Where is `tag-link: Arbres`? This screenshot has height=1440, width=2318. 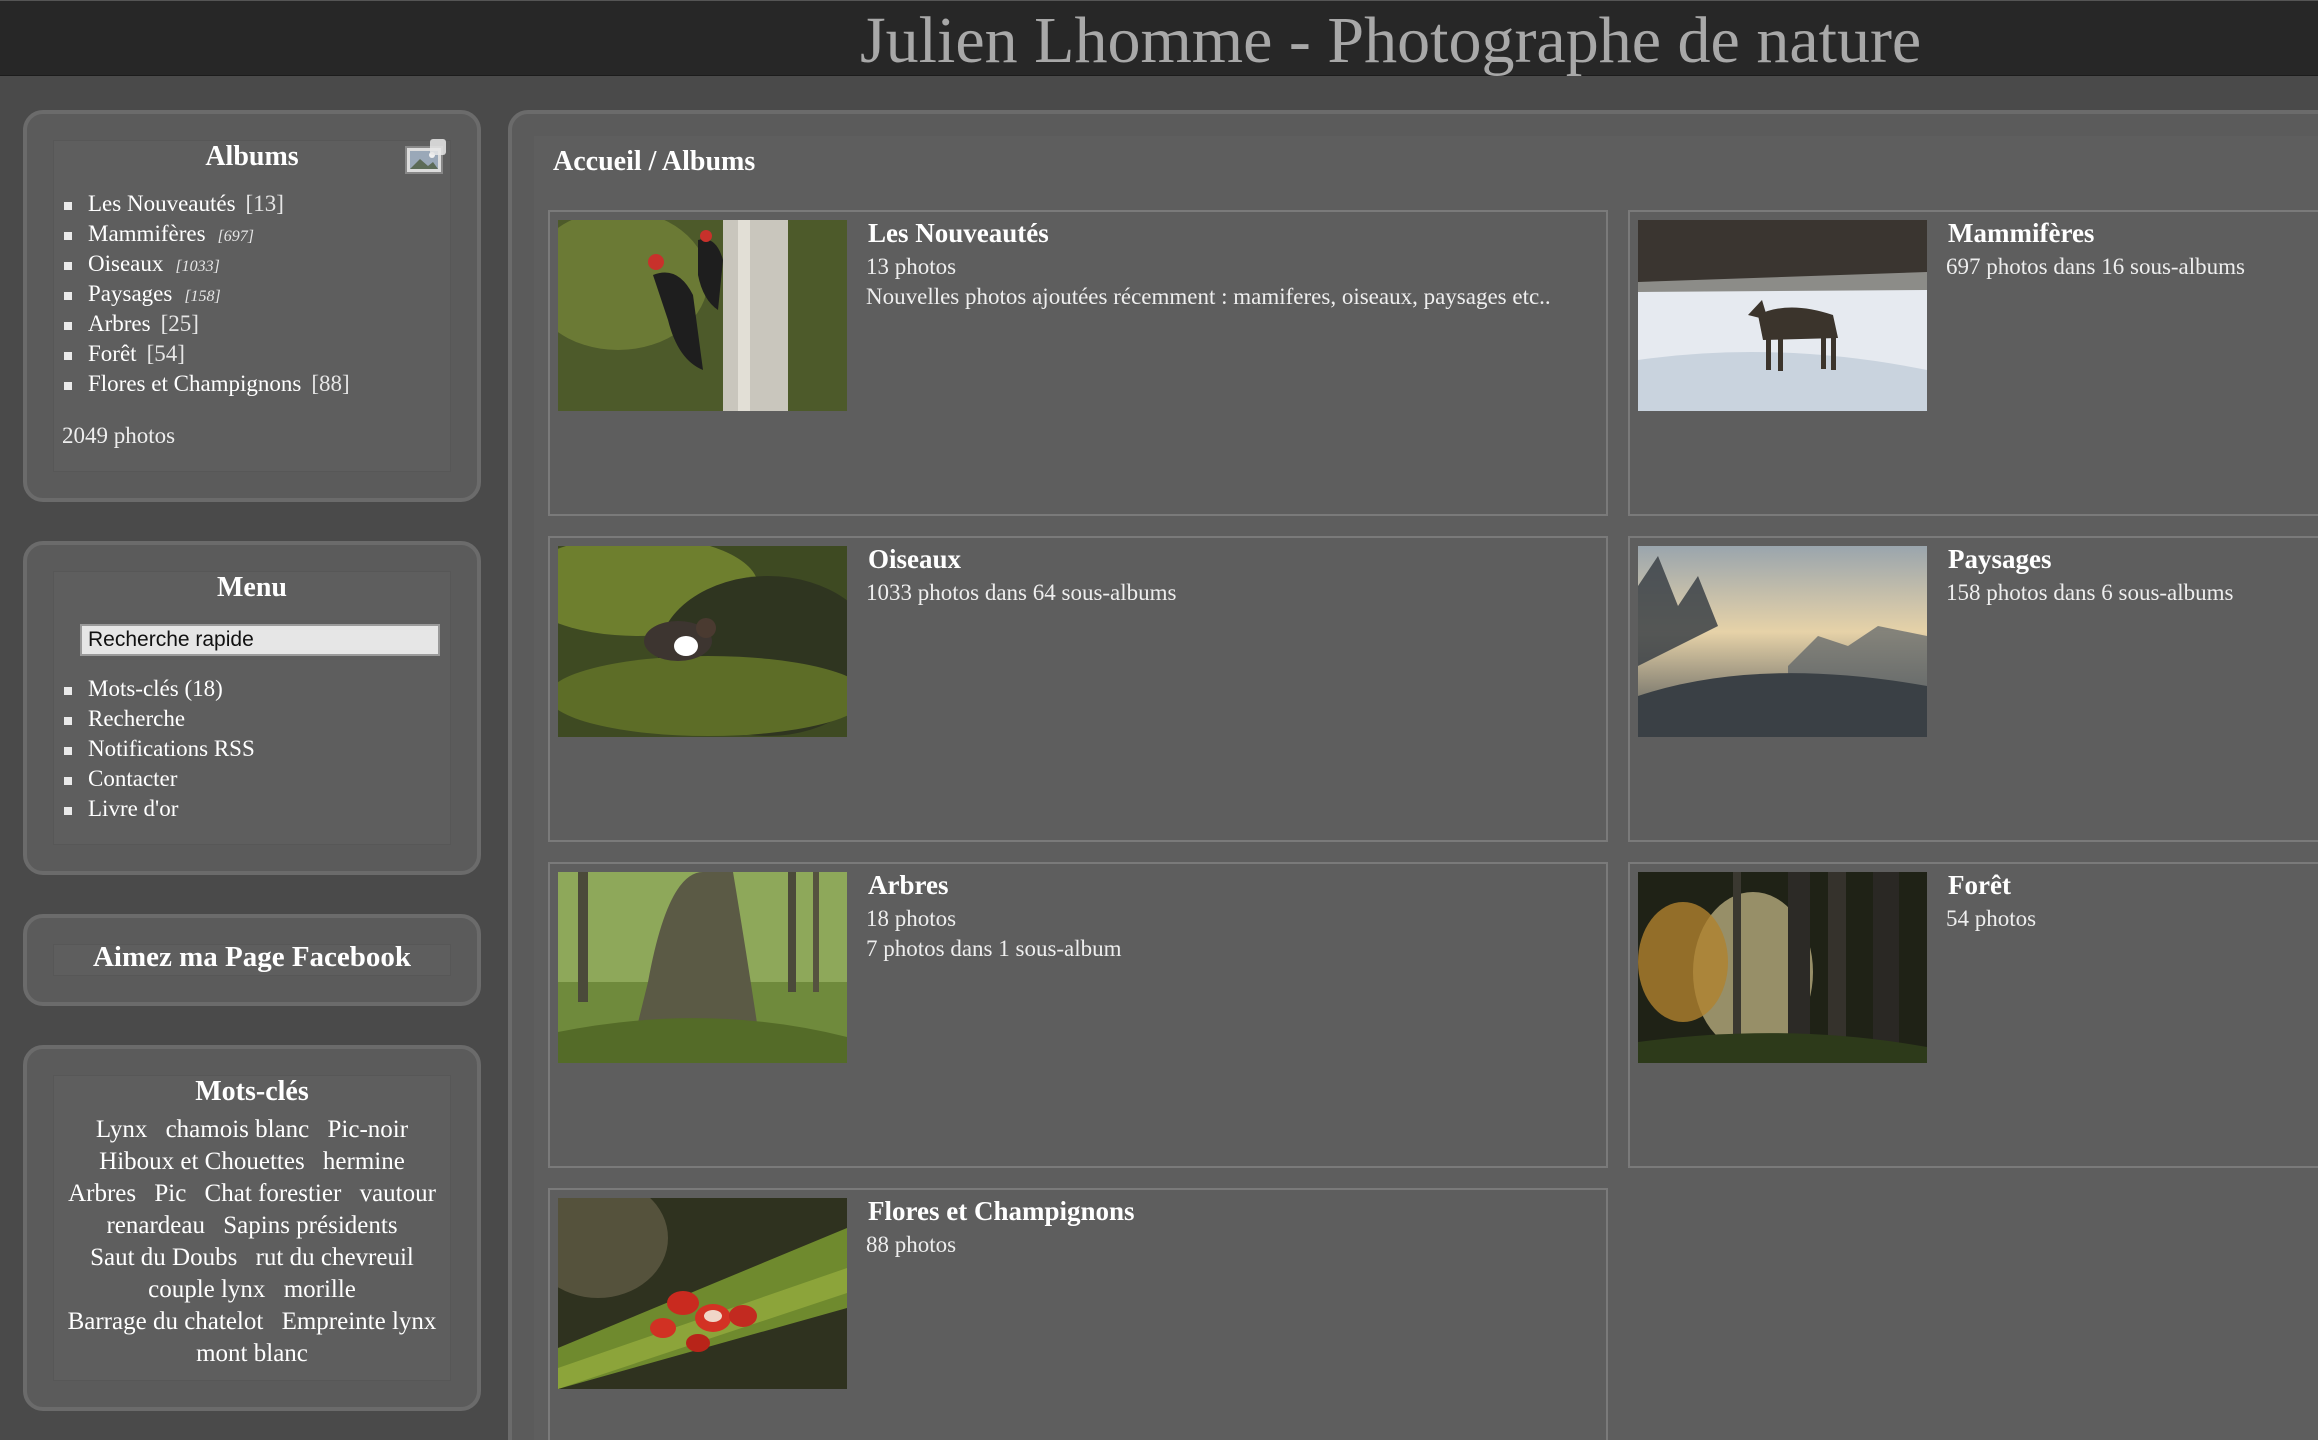
tag-link: Arbres is located at coordinates (102, 1193).